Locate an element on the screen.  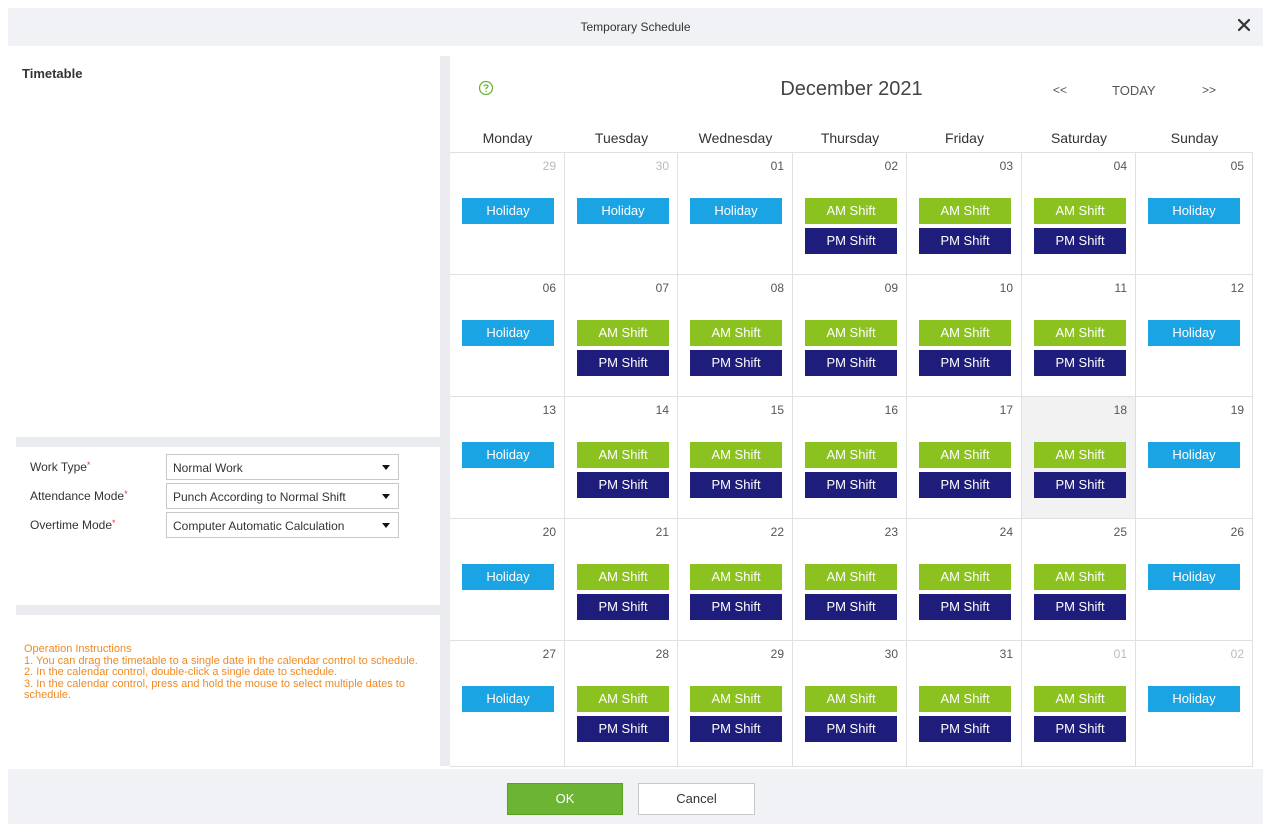
calendar-day-cell: 23 AM Shift PM Shift is located at coordinates (850, 580).